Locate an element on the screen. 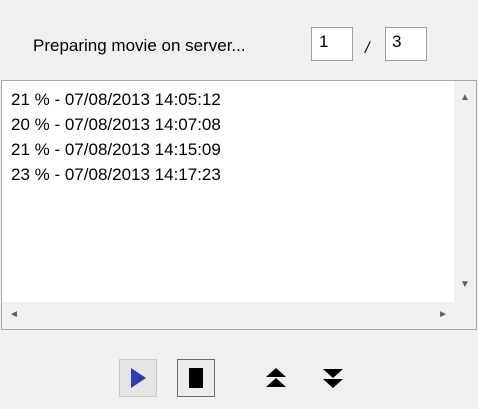 This screenshot has height=409, width=478. move-up-button is located at coordinates (276, 378).